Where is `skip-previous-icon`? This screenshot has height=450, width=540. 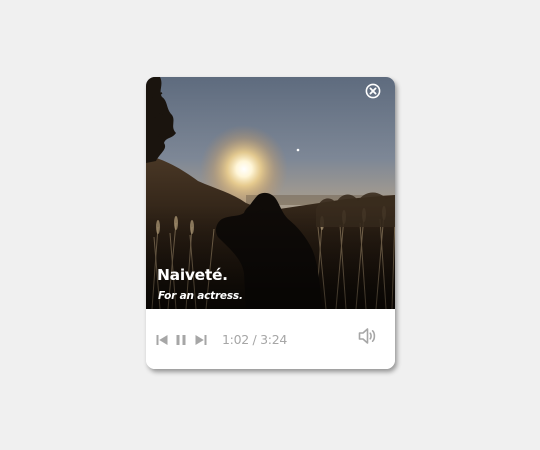 skip-previous-icon is located at coordinates (162, 340).